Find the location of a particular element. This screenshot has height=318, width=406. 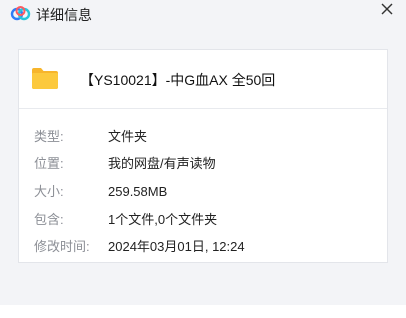

detail-value: 259.58MB is located at coordinates (138, 191).